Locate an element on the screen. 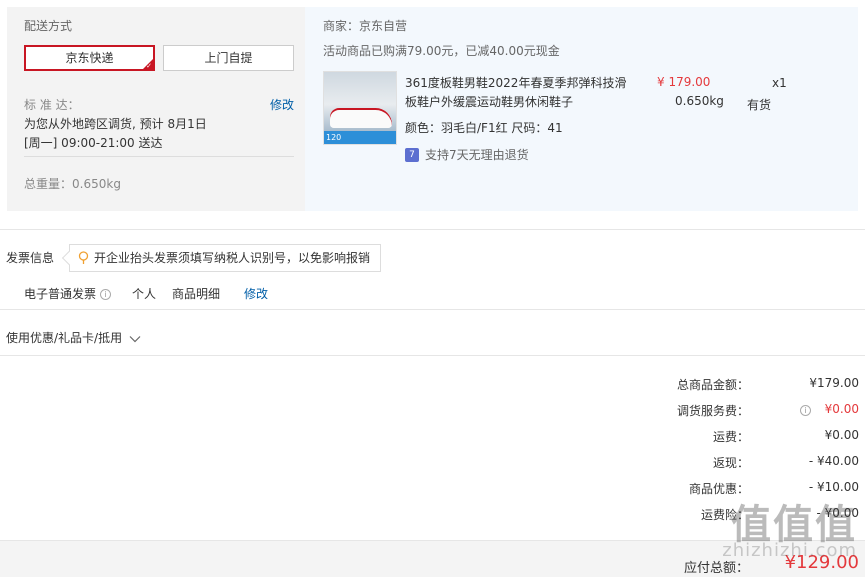 This screenshot has height=577, width=865. delivery-estimate-line2: [周一] 09:00-21:00 送达 is located at coordinates (93, 143).